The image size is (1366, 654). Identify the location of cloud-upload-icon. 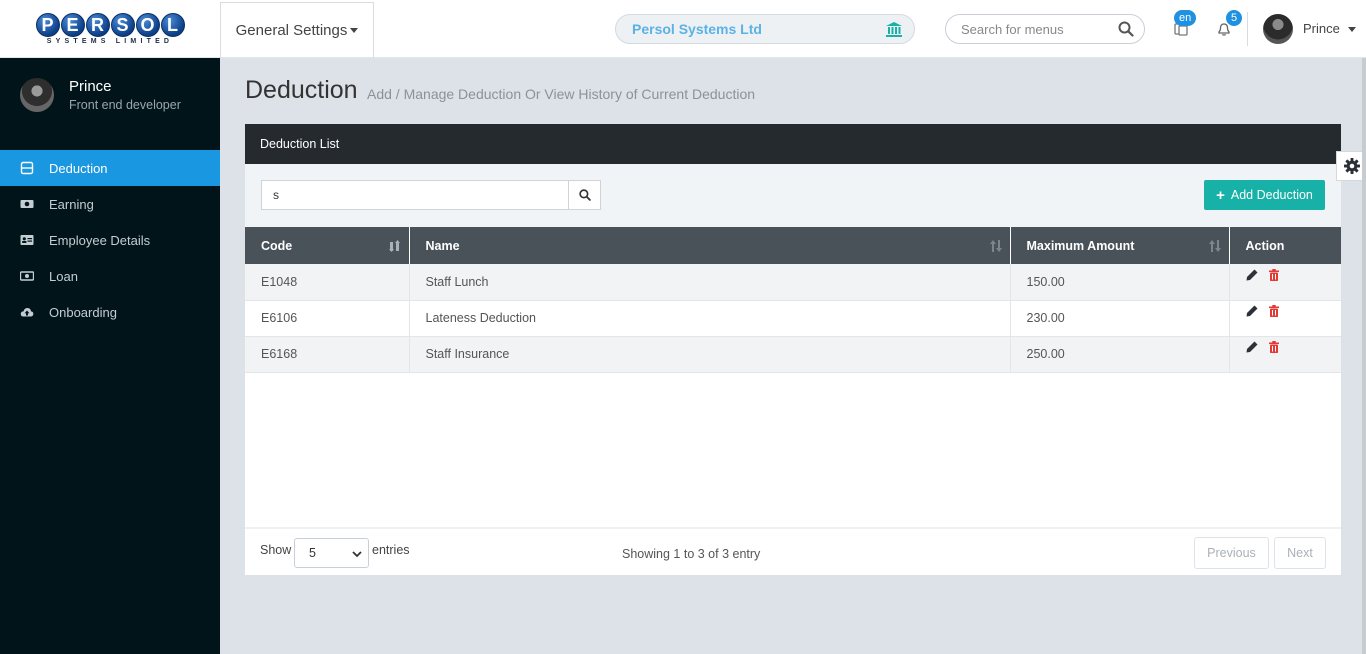
(27, 312).